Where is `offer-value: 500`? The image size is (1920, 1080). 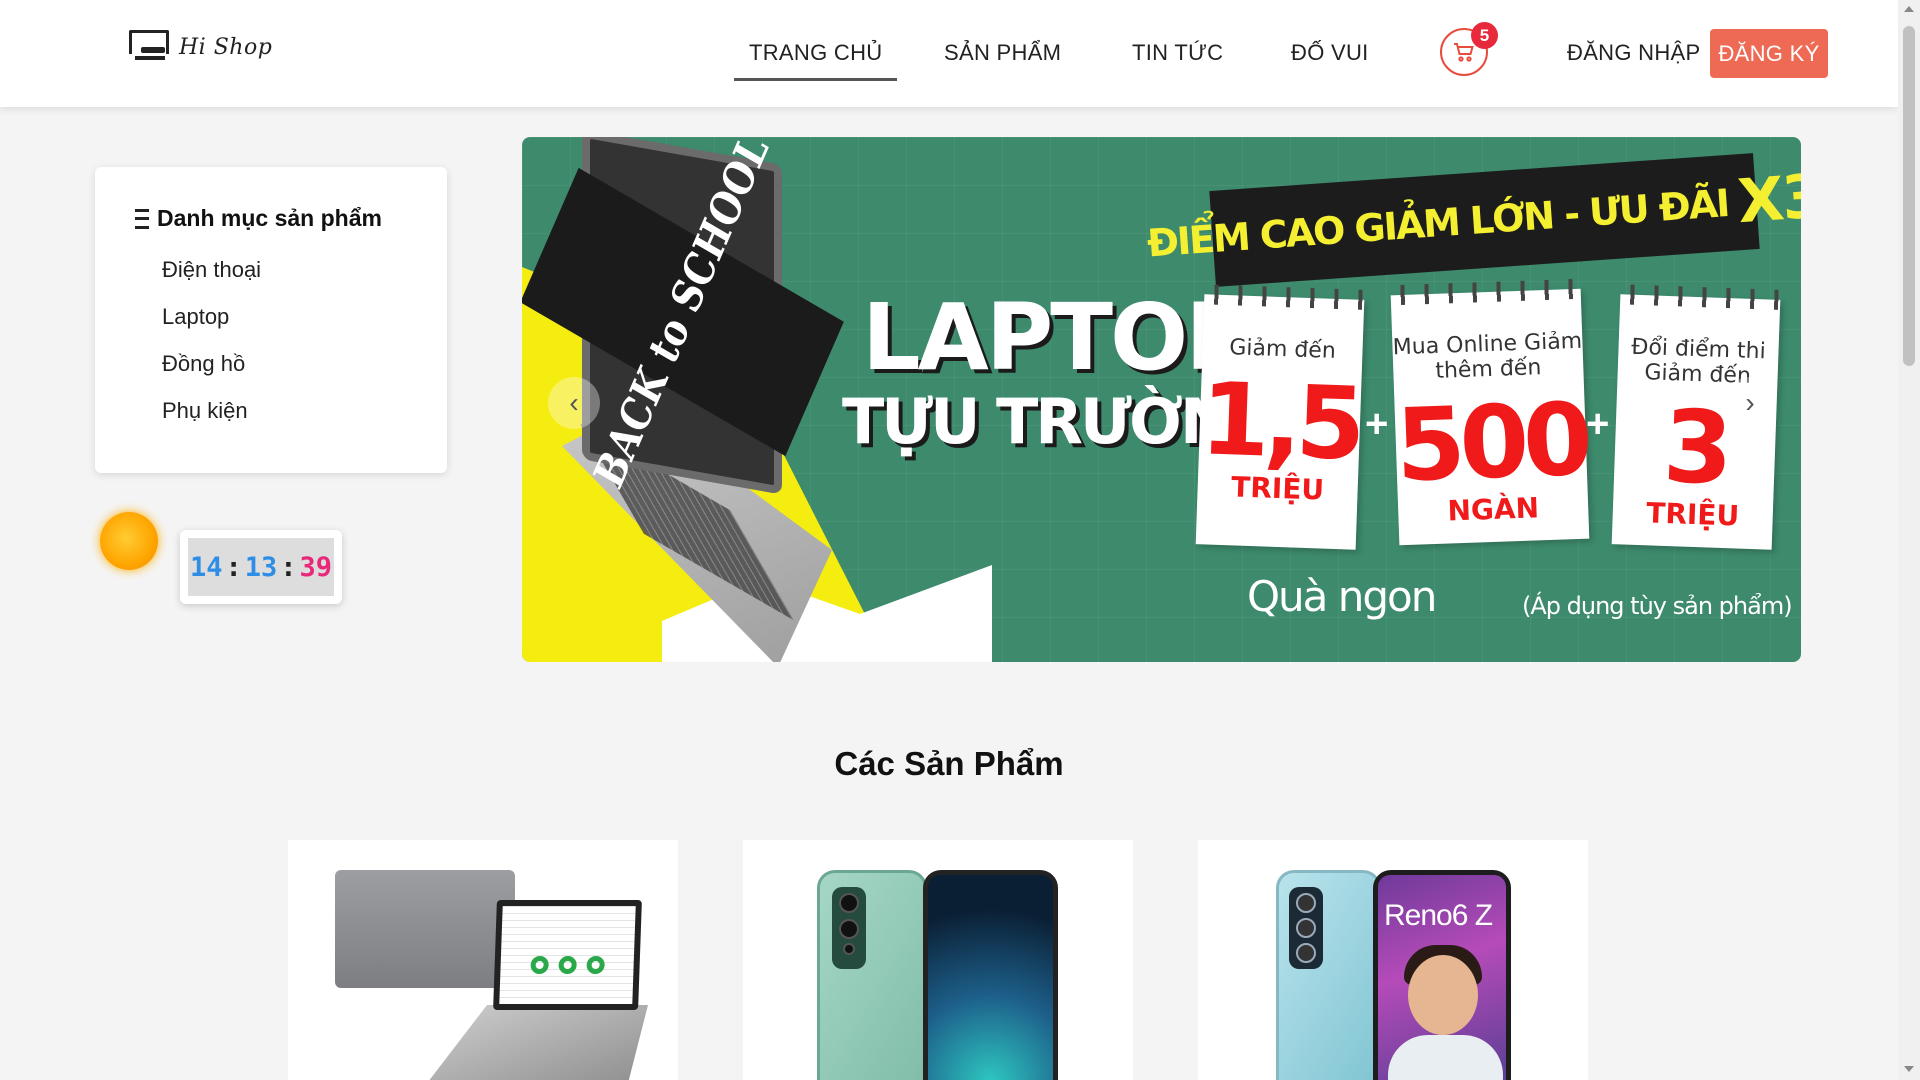 offer-value: 500 is located at coordinates (1491, 442).